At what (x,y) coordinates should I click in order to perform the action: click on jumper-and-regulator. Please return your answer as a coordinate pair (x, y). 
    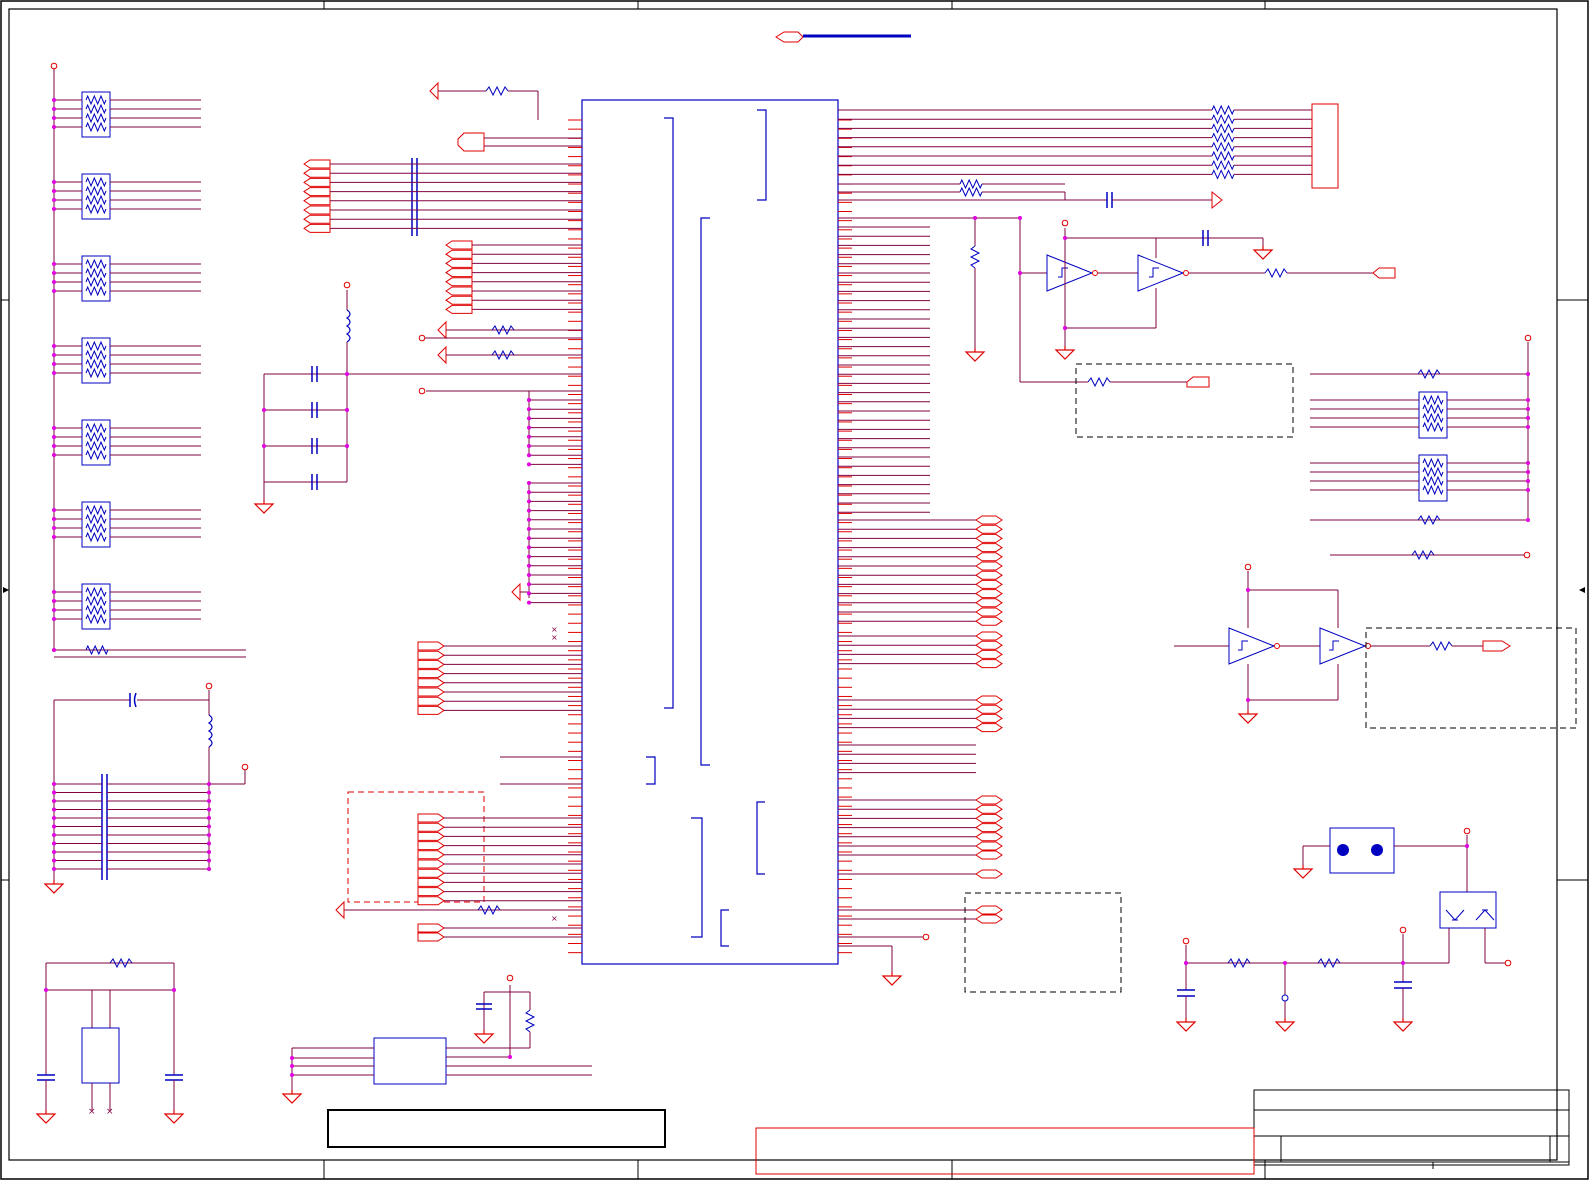
    Looking at the image, I should click on (1344, 929).